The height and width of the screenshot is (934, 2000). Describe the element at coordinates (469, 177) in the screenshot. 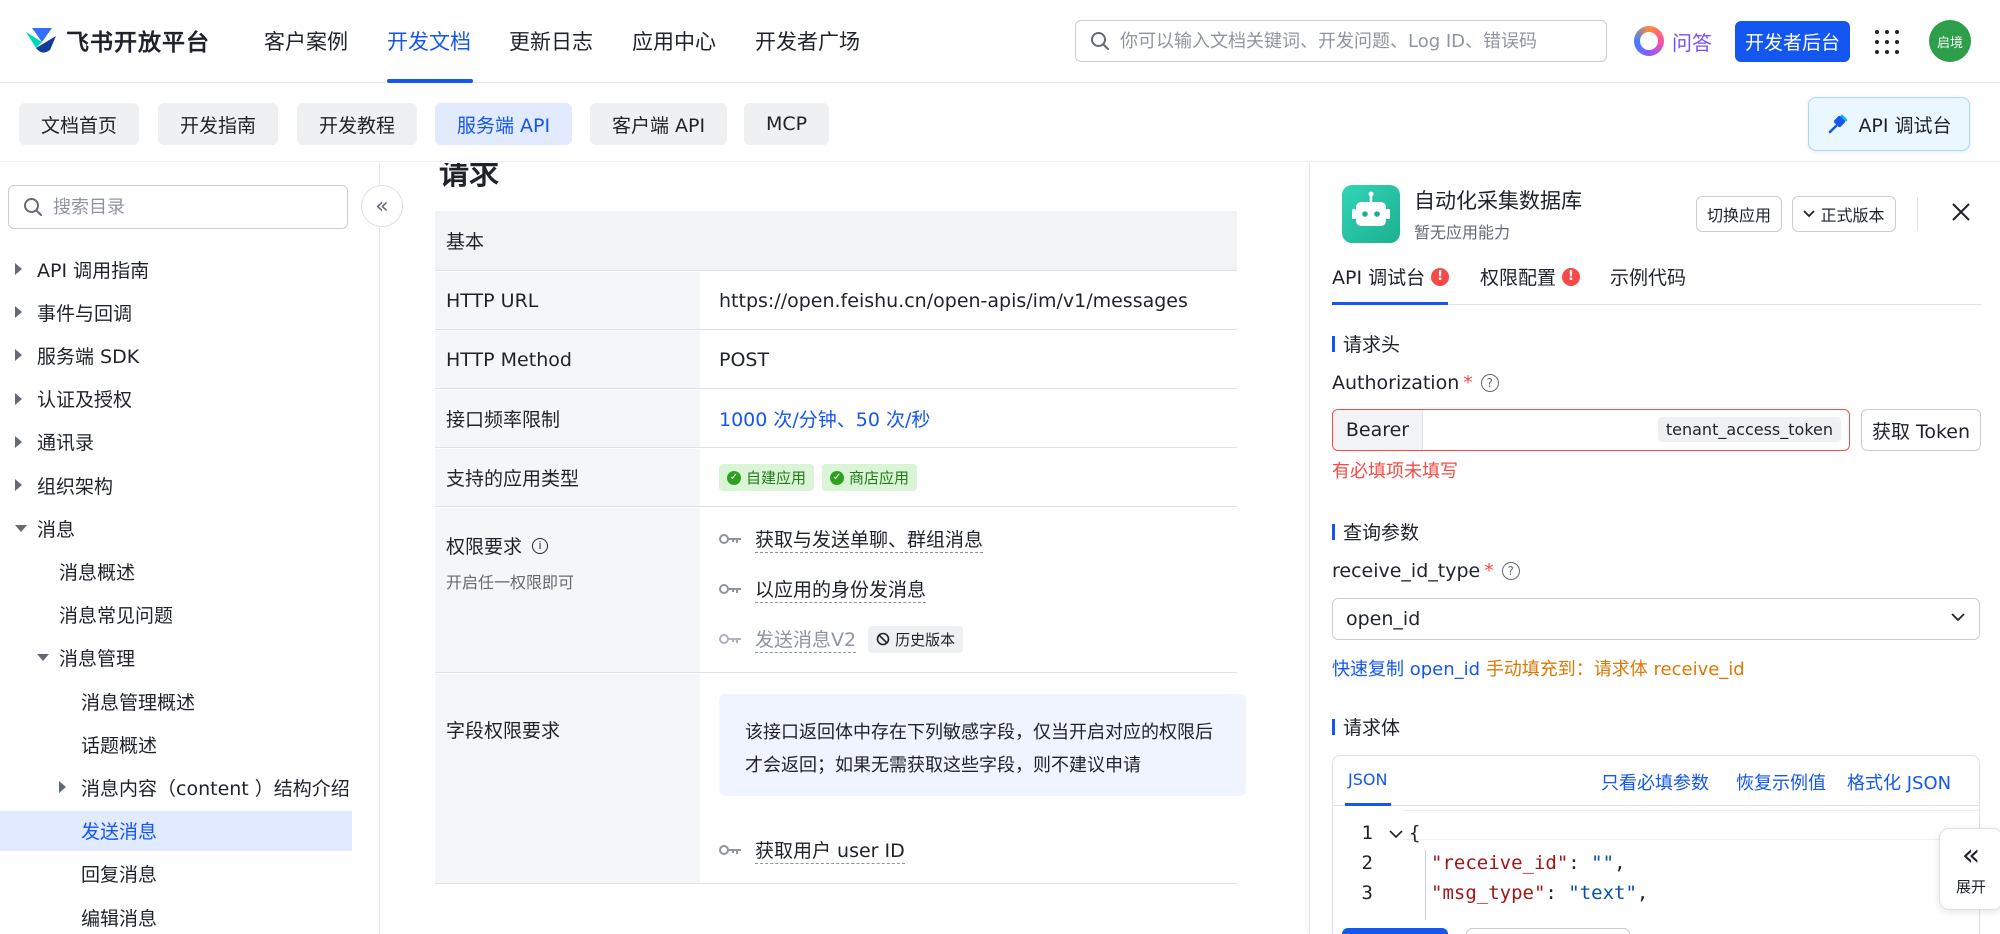

I see `section-heading: 请求` at that location.